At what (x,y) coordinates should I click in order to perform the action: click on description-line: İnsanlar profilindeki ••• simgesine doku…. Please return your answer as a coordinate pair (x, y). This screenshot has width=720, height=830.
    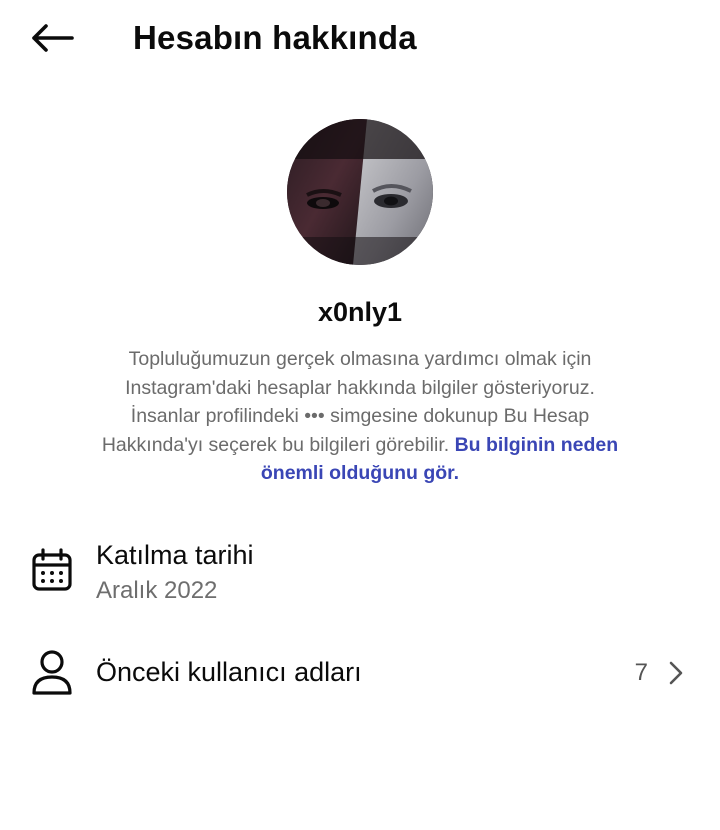
    Looking at the image, I should click on (360, 416).